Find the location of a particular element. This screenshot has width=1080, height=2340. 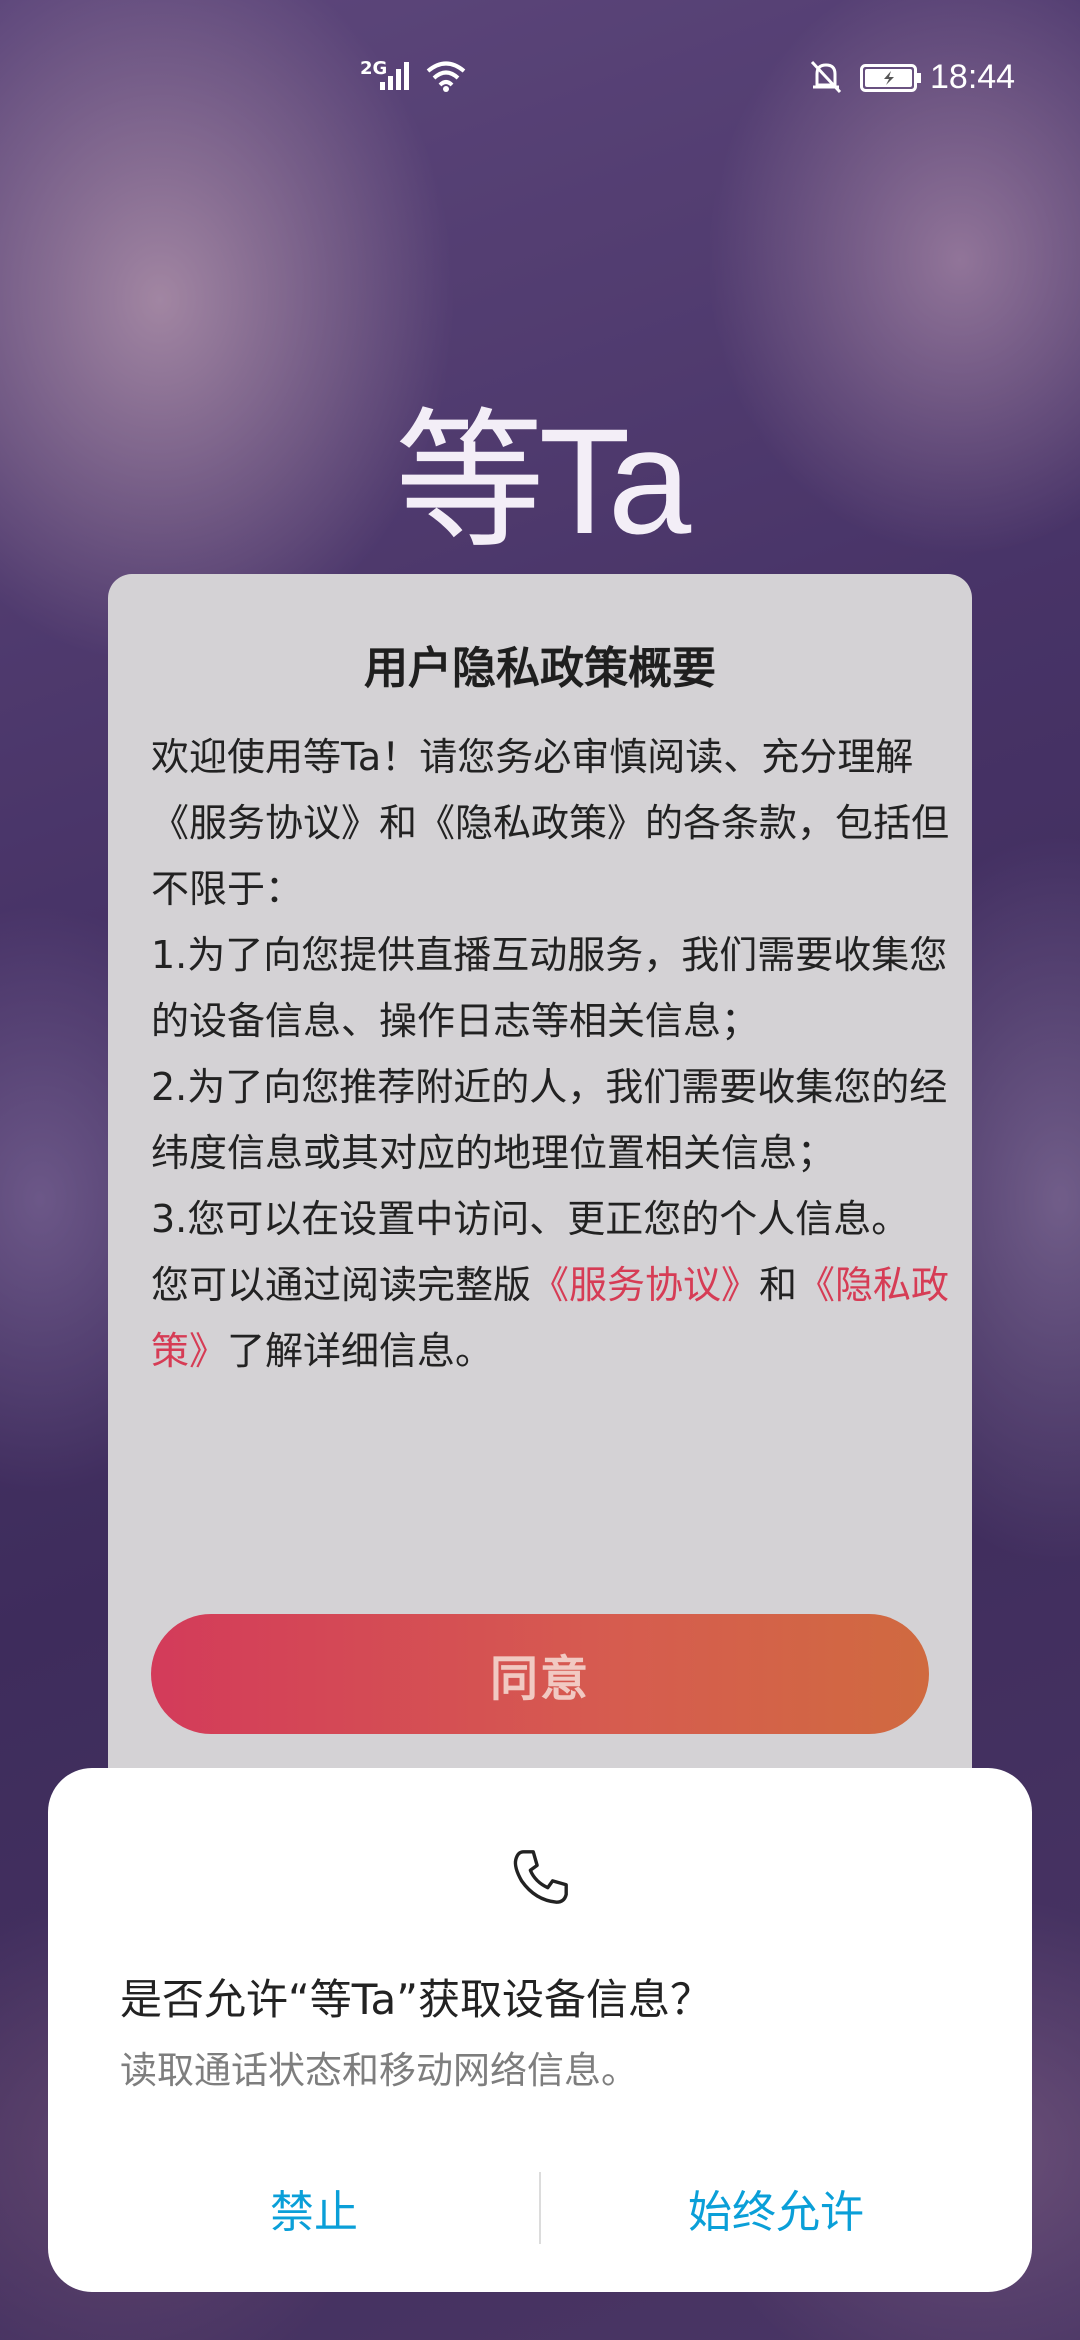

wifi-icon is located at coordinates (446, 76).